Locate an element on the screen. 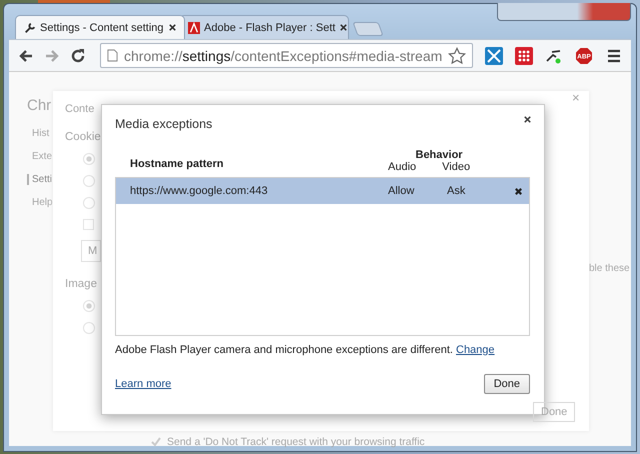 The height and width of the screenshot is (454, 640). table-cell-text: https://www.google.com:443 is located at coordinates (199, 191).